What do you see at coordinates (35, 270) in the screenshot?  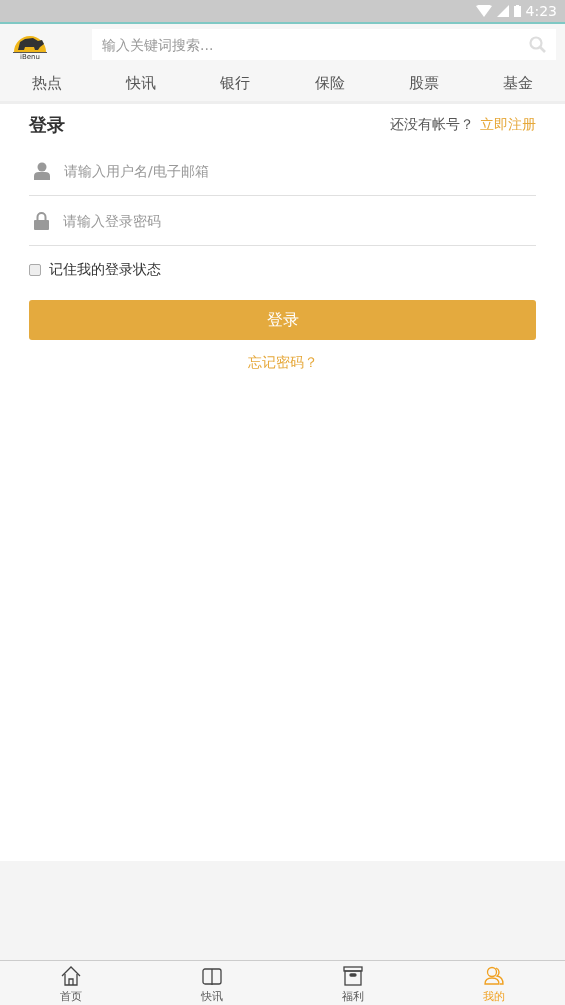 I see `remember-checkbox` at bounding box center [35, 270].